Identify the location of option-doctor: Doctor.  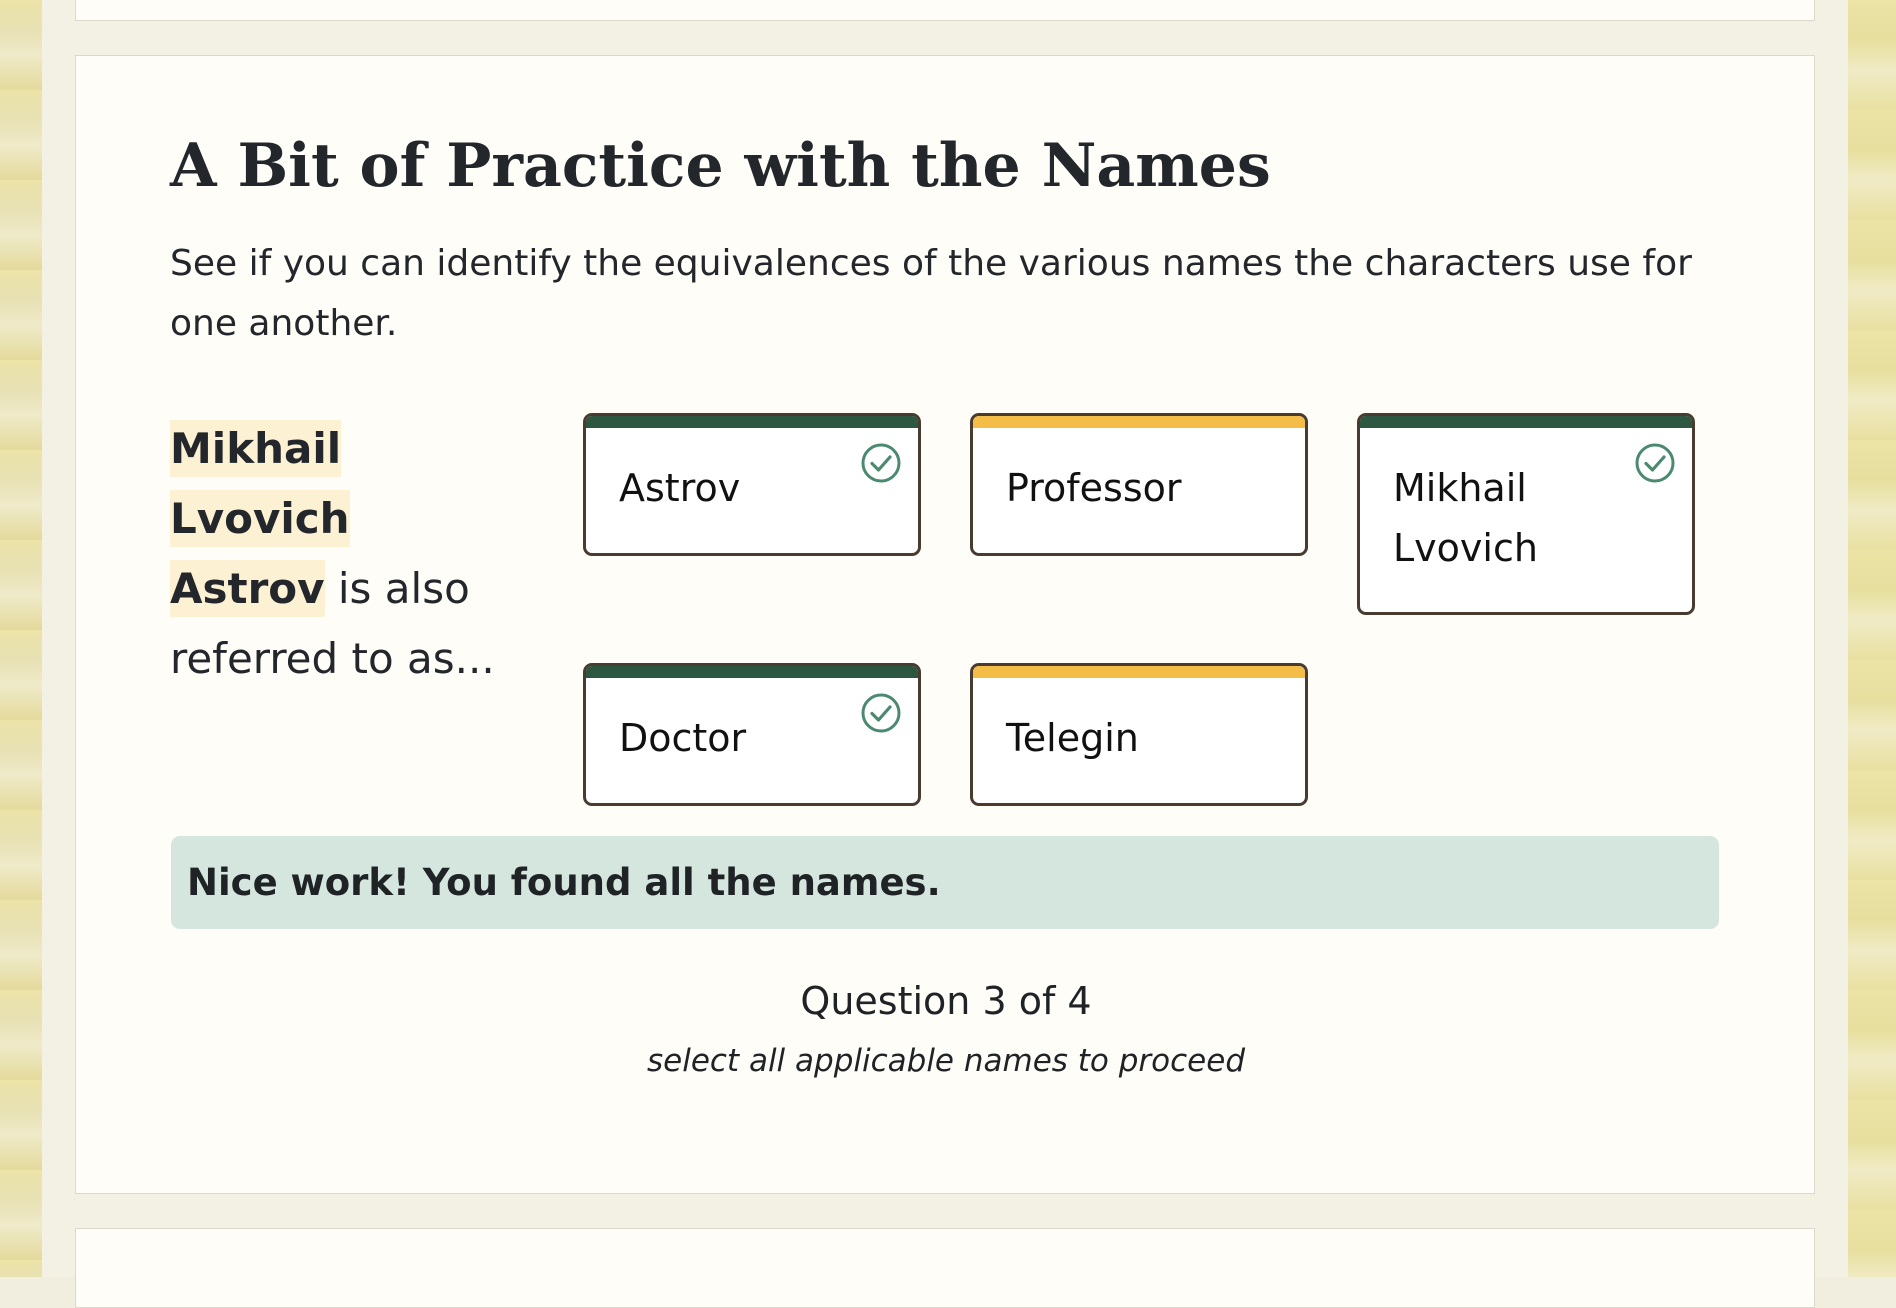
(752, 734).